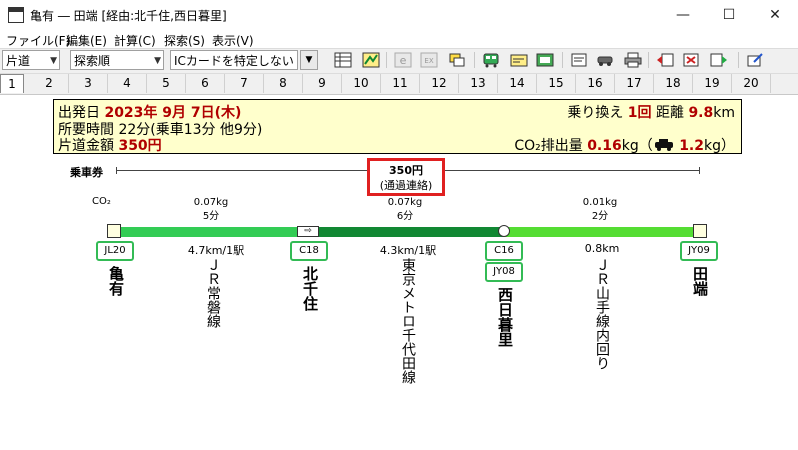  Describe the element at coordinates (322, 83) in the screenshot. I see `tab-9: 9` at that location.